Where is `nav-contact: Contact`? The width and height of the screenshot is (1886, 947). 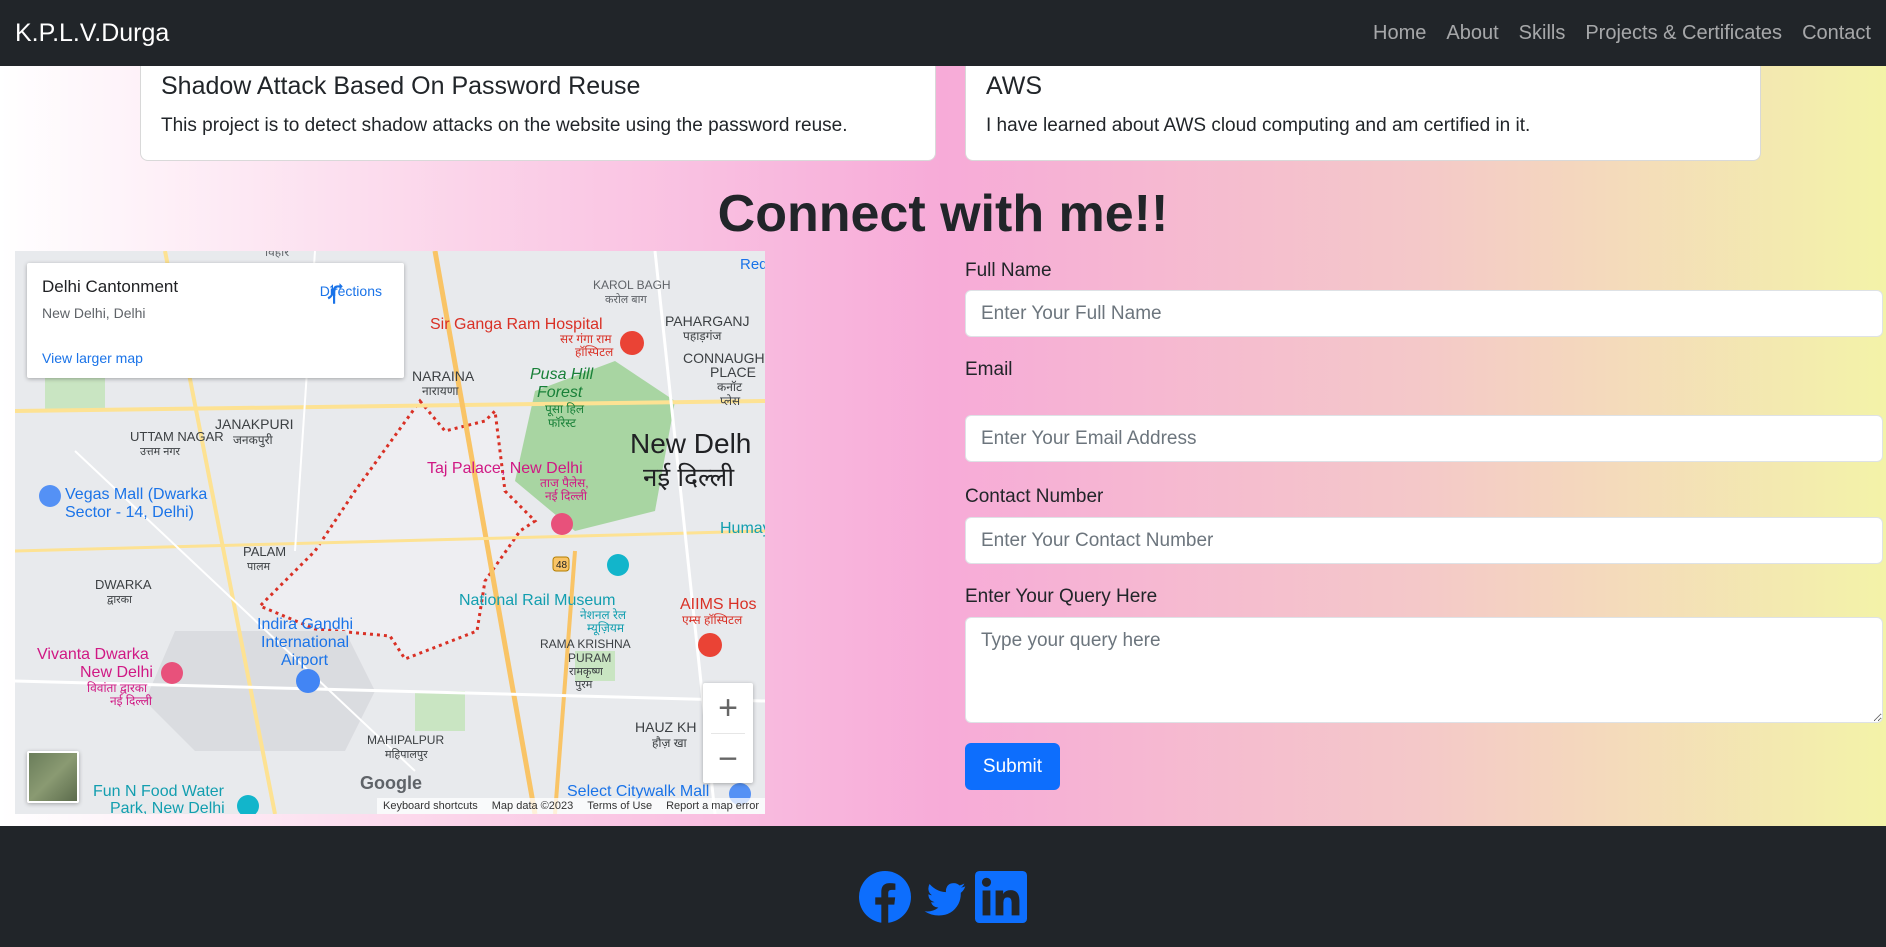 nav-contact: Contact is located at coordinates (1831, 33).